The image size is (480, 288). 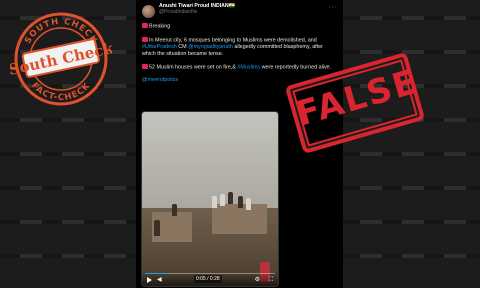 What do you see at coordinates (244, 12) in the screenshot?
I see `user-handle: @ProudIndianNe` at bounding box center [244, 12].